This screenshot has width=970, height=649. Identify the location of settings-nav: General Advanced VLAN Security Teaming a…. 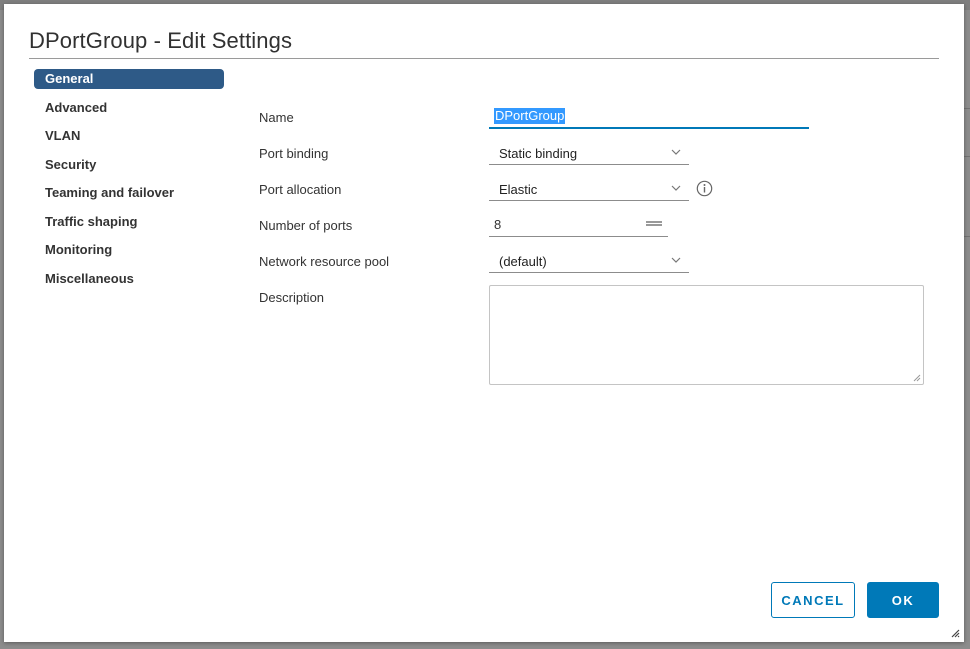
(129, 183).